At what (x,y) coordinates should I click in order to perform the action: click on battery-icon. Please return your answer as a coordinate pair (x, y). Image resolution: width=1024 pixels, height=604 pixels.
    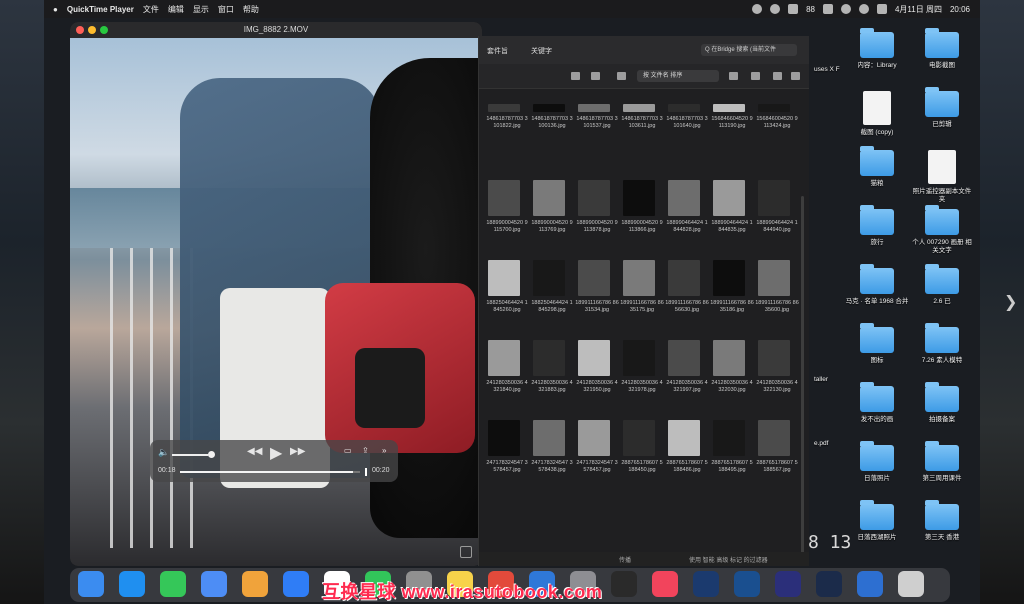
    Looking at the image, I should click on (793, 9).